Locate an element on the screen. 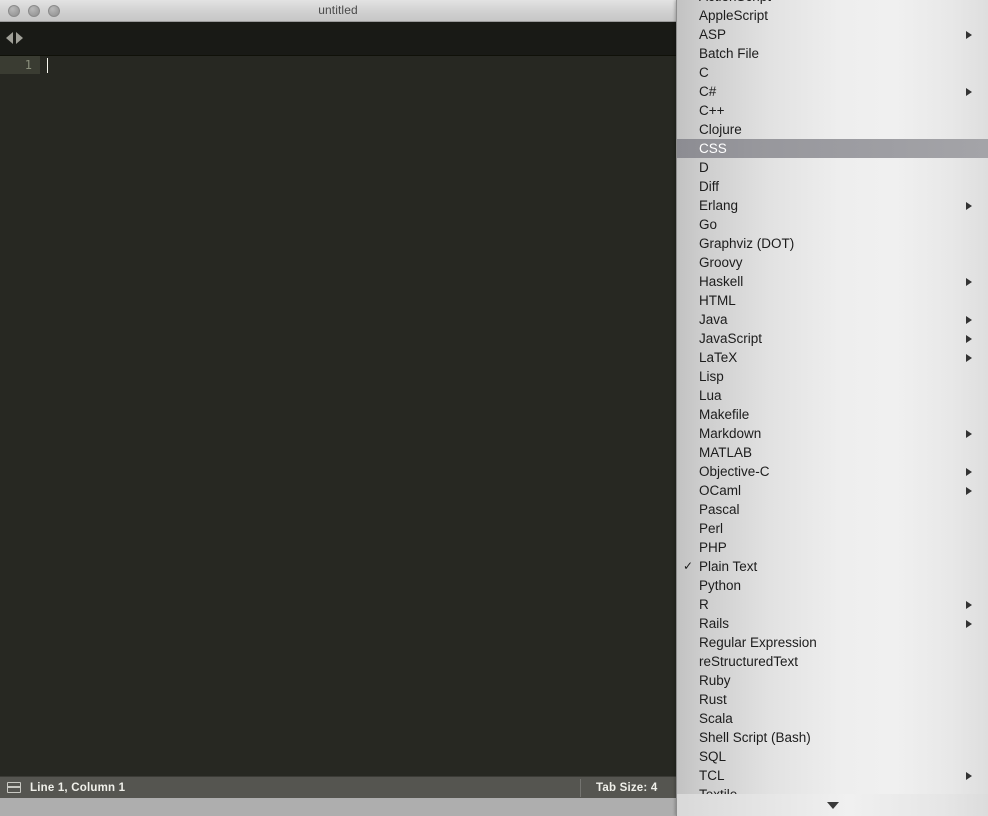 The image size is (988, 816). menu-item-label: Java is located at coordinates (713, 319).